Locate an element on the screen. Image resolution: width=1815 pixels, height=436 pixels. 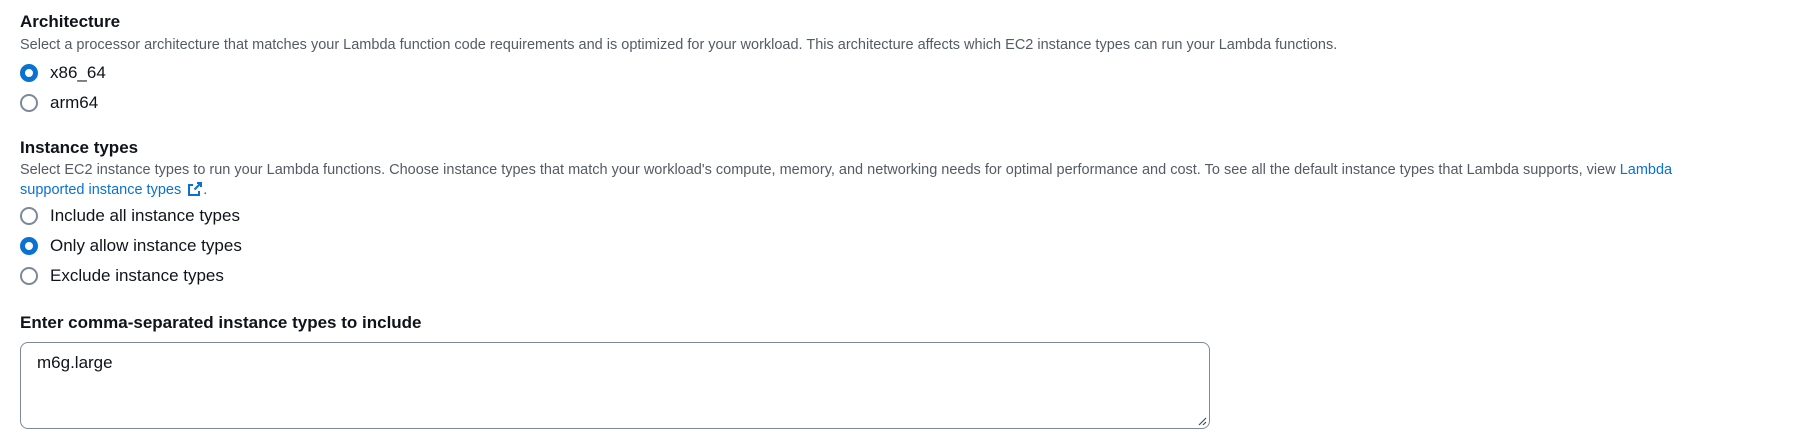
radio-option-x86-64: x86_64 is located at coordinates (63, 73).